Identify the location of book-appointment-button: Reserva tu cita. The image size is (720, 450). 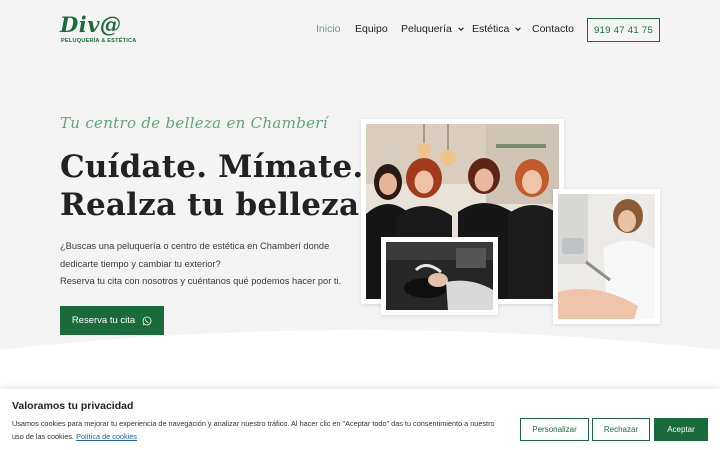
(112, 320).